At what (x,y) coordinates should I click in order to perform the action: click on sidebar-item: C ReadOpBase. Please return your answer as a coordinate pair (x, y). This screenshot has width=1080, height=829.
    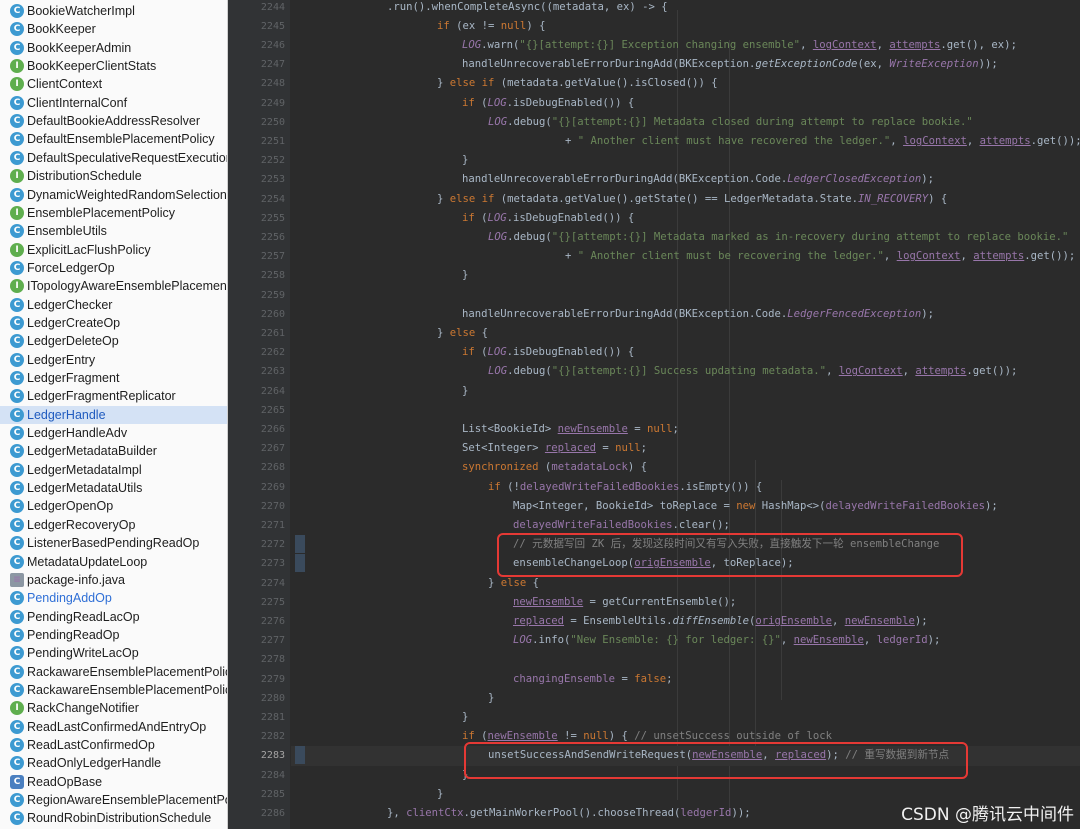
    Looking at the image, I should click on (113, 782).